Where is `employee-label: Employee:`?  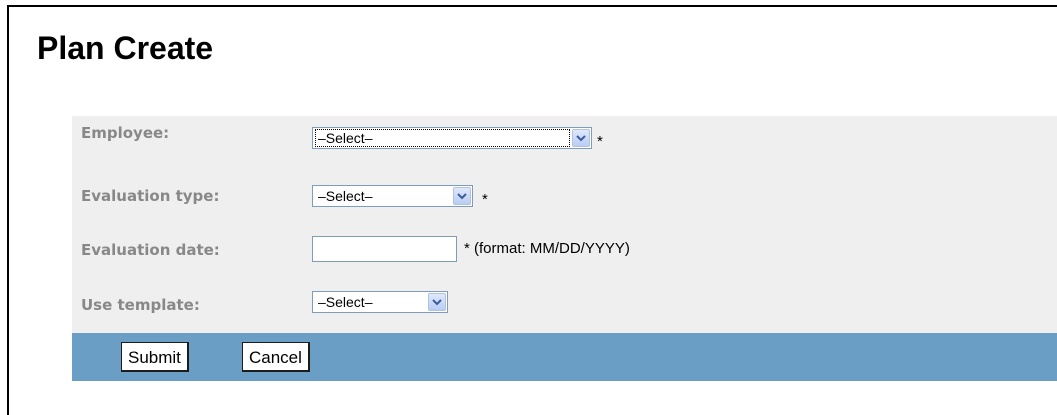
employee-label: Employee: is located at coordinates (125, 133).